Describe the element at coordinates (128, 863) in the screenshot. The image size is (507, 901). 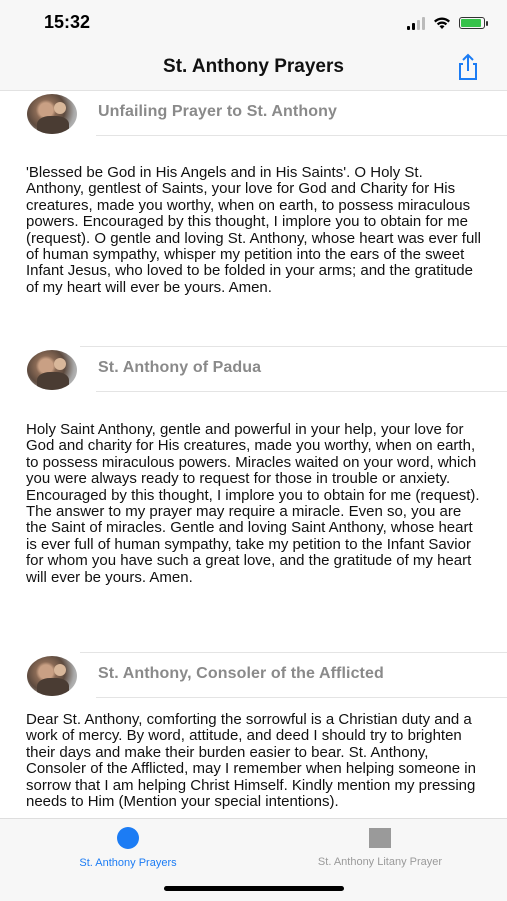
I see `tab-label: St. Anthony Prayers` at that location.